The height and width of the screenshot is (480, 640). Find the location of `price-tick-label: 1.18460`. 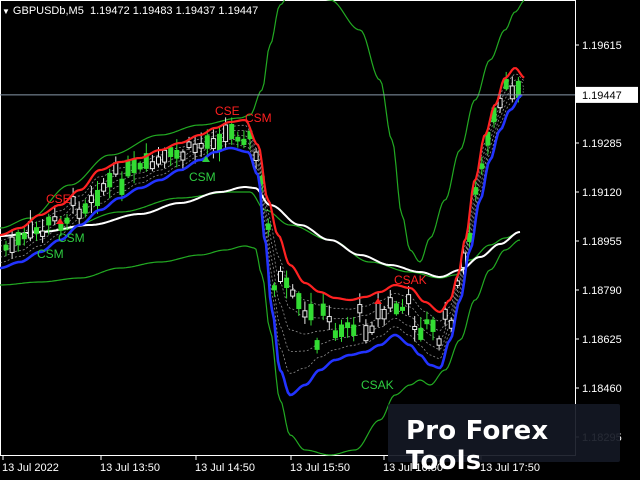

price-tick-label: 1.18460 is located at coordinates (602, 389).